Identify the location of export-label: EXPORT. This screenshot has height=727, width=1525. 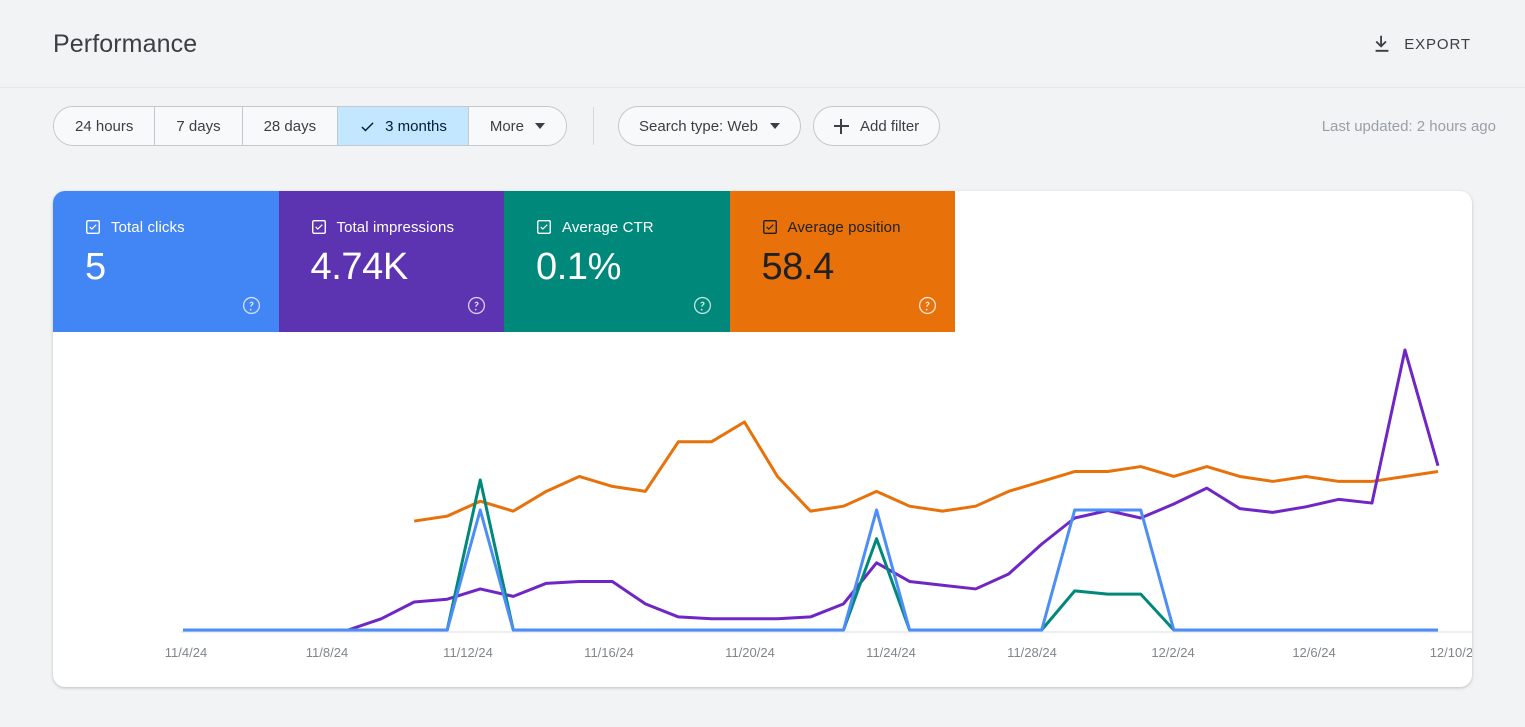
(1437, 44).